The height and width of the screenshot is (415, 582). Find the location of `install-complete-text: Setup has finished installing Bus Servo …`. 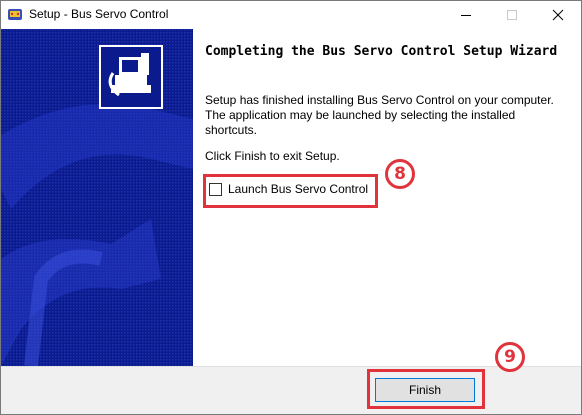

install-complete-text: Setup has finished installing Bus Servo … is located at coordinates (379, 115).